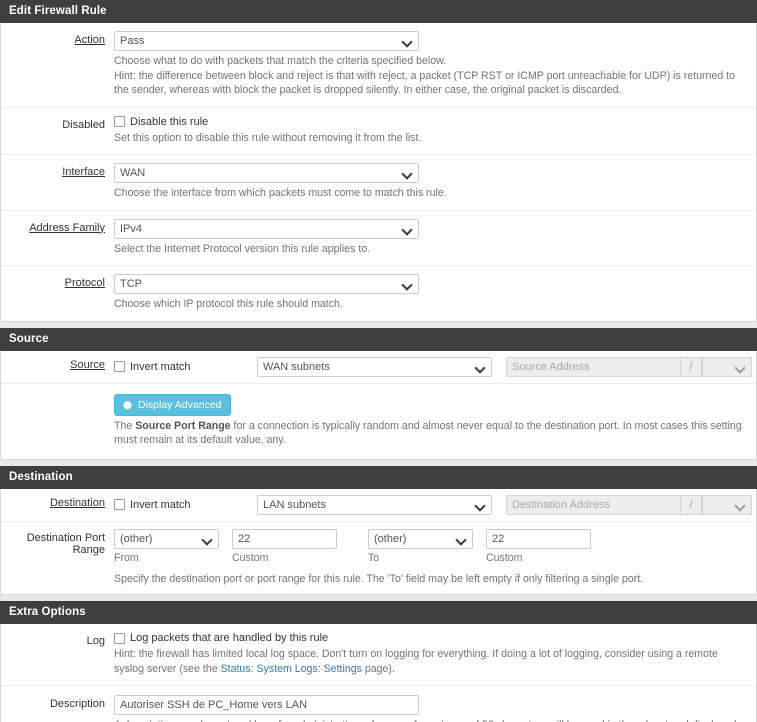 This screenshot has height=722, width=757. Describe the element at coordinates (77, 502) in the screenshot. I see `destination-label: Destination` at that location.